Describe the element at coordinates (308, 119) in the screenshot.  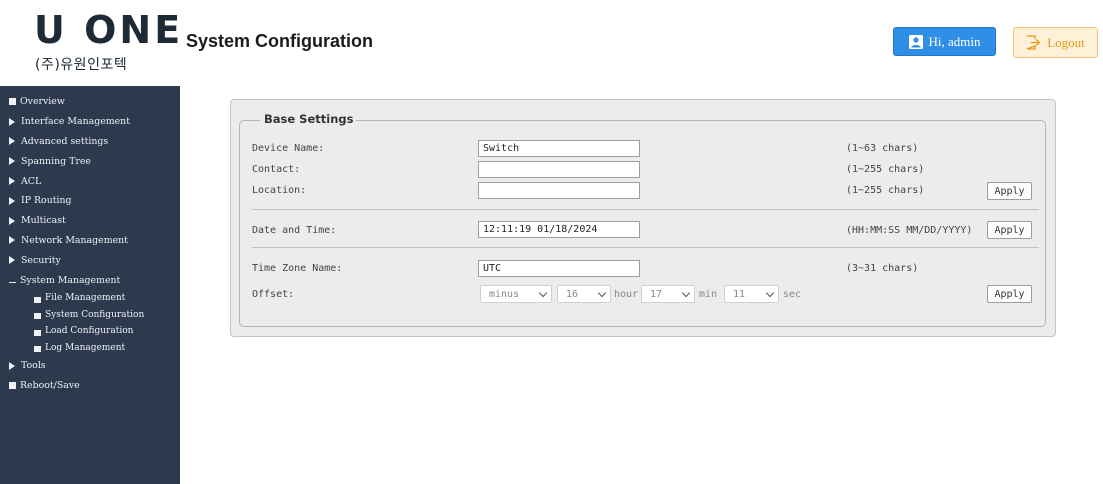
I see `base-settings-legend: Base Settings` at that location.